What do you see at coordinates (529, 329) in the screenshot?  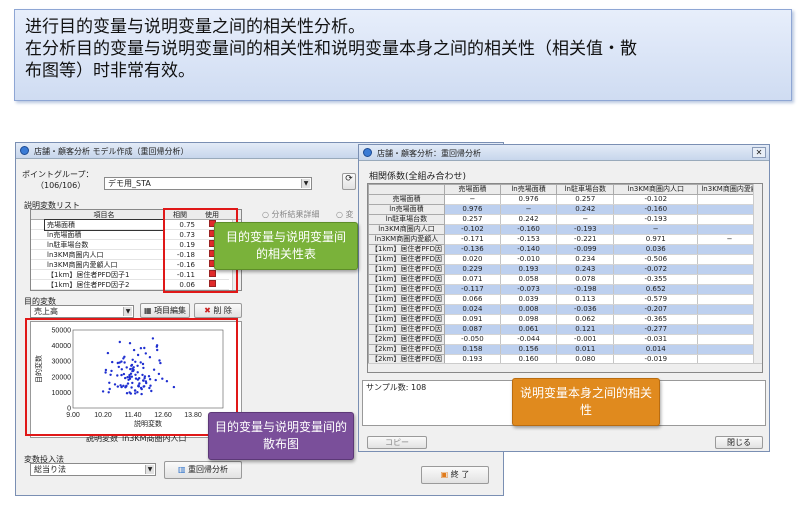 I see `matrix-cell: 0.061` at bounding box center [529, 329].